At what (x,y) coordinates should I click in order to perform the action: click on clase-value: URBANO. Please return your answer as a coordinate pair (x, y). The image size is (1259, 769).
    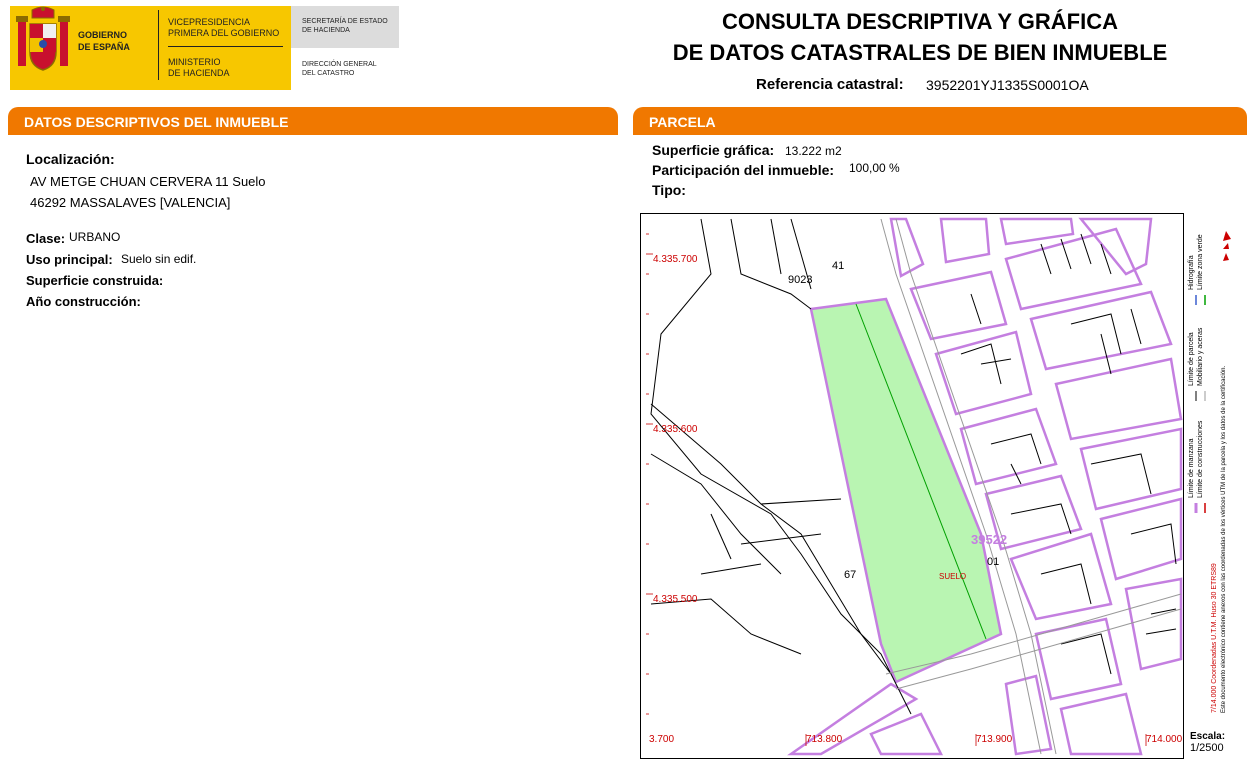
    Looking at the image, I should click on (95, 237).